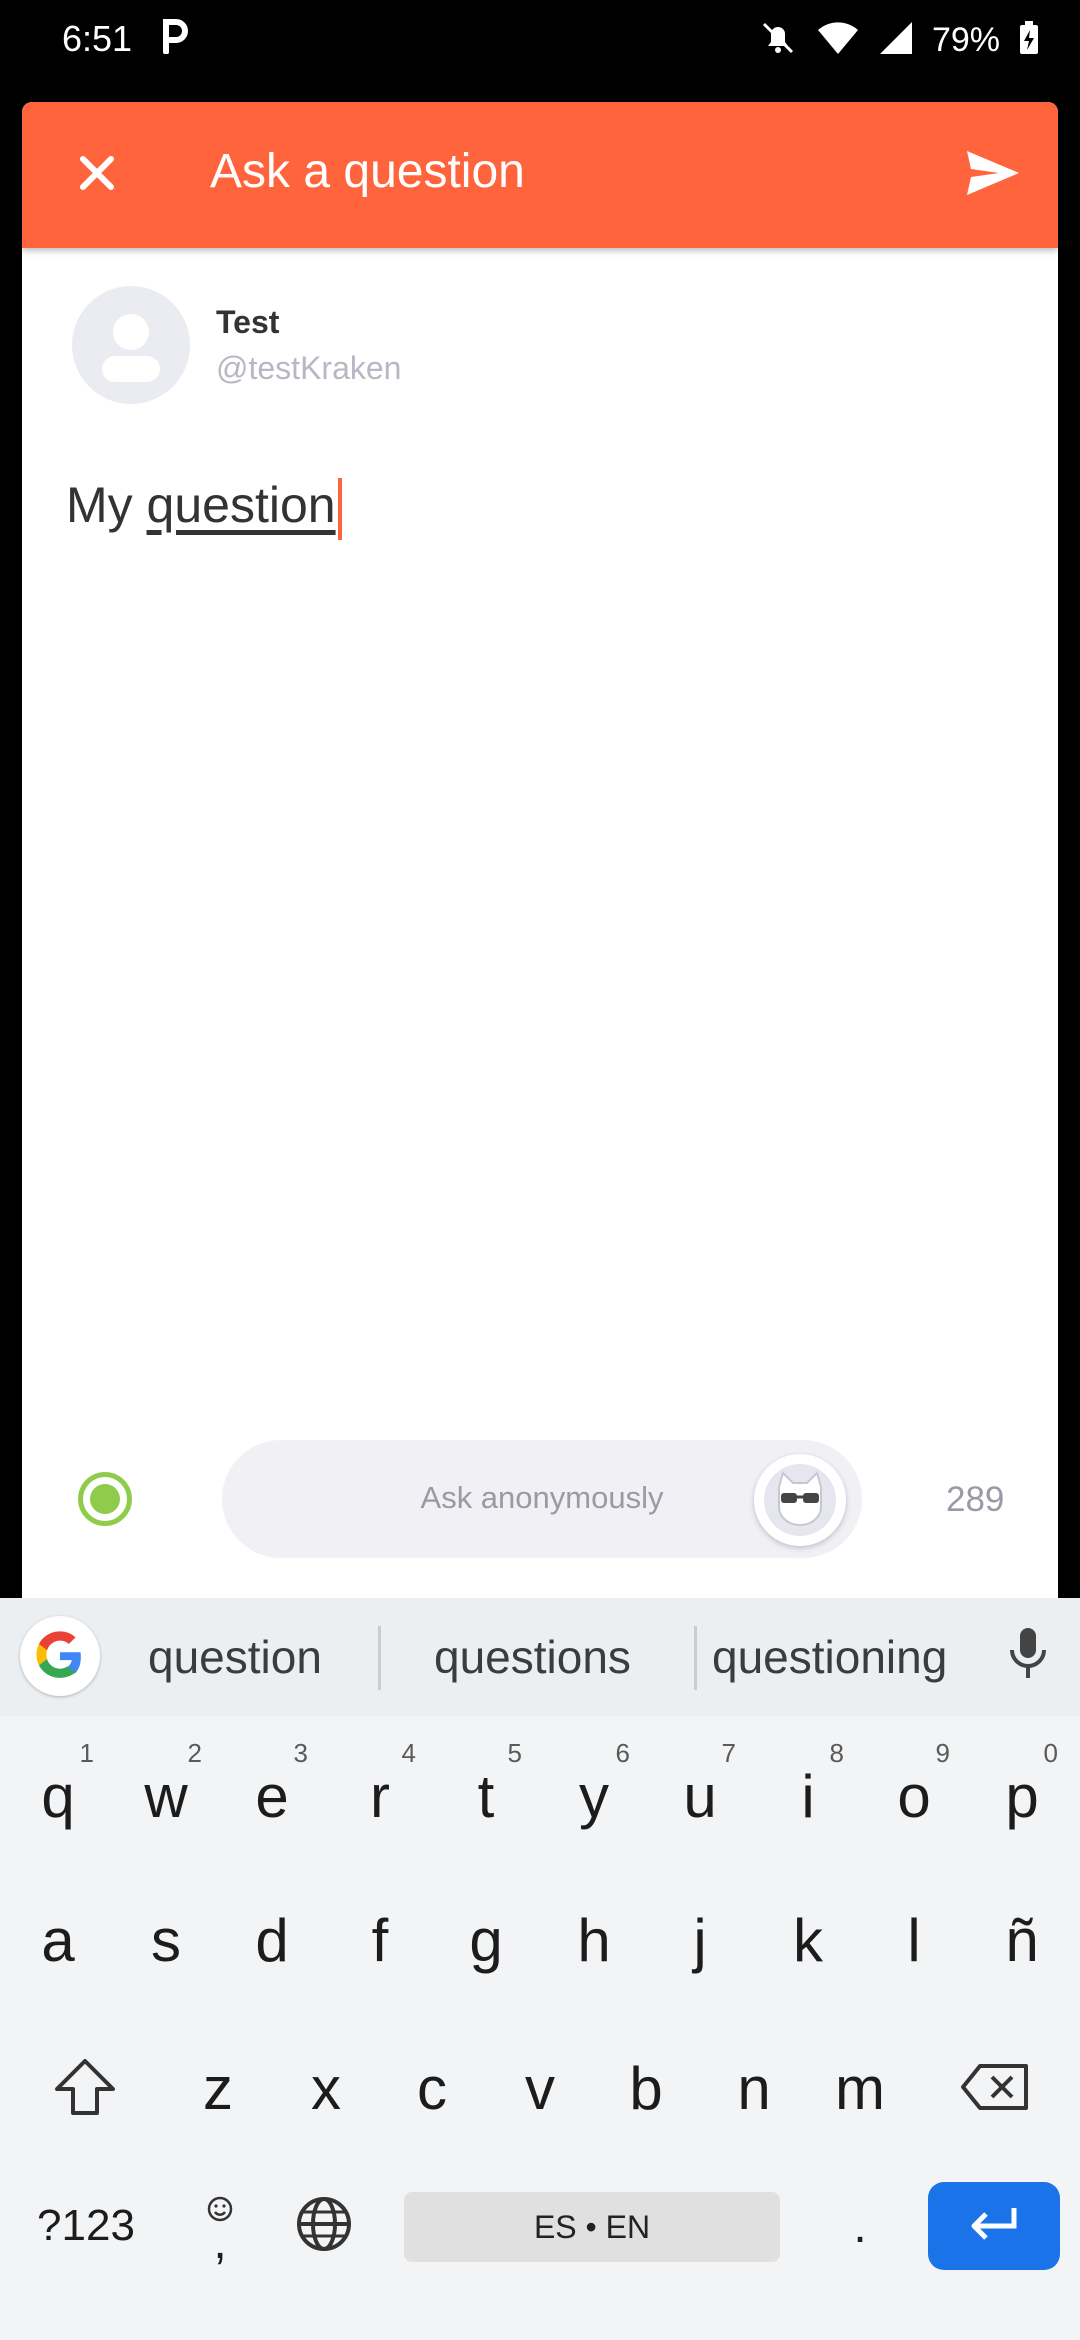  I want to click on key-i: i8, so click(808, 1791).